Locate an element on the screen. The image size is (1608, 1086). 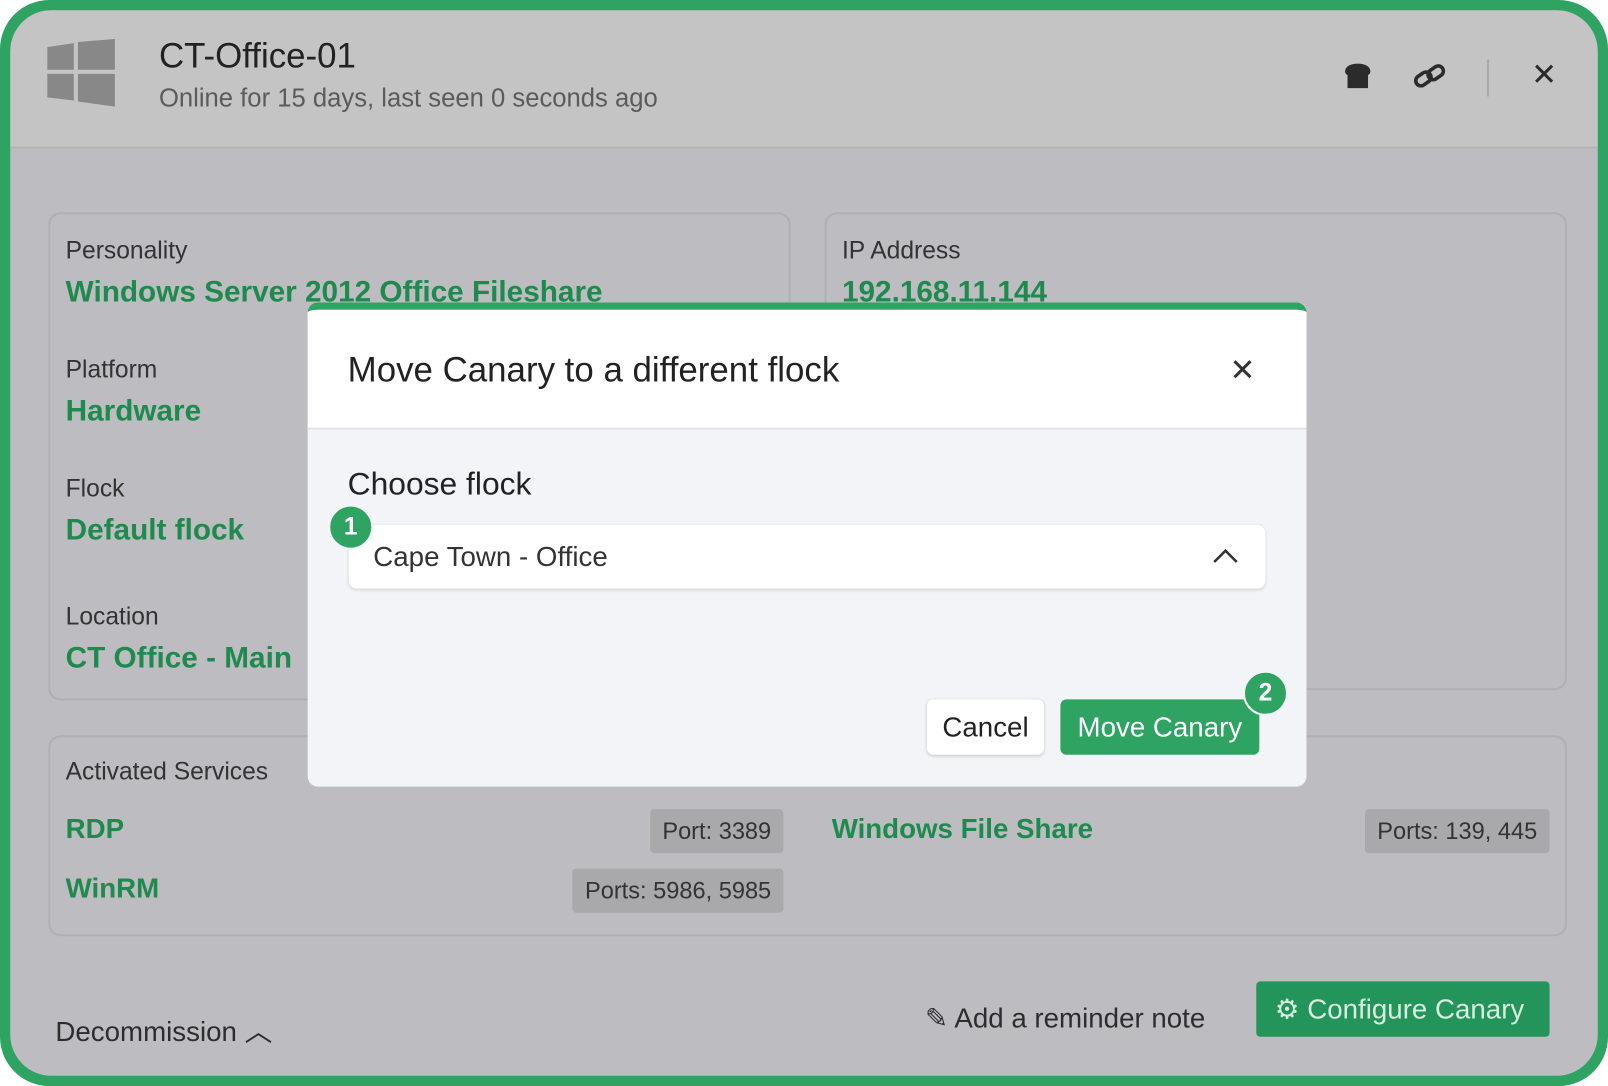
modal-header: Move Canary to a different flock ✕ is located at coordinates (807, 369).